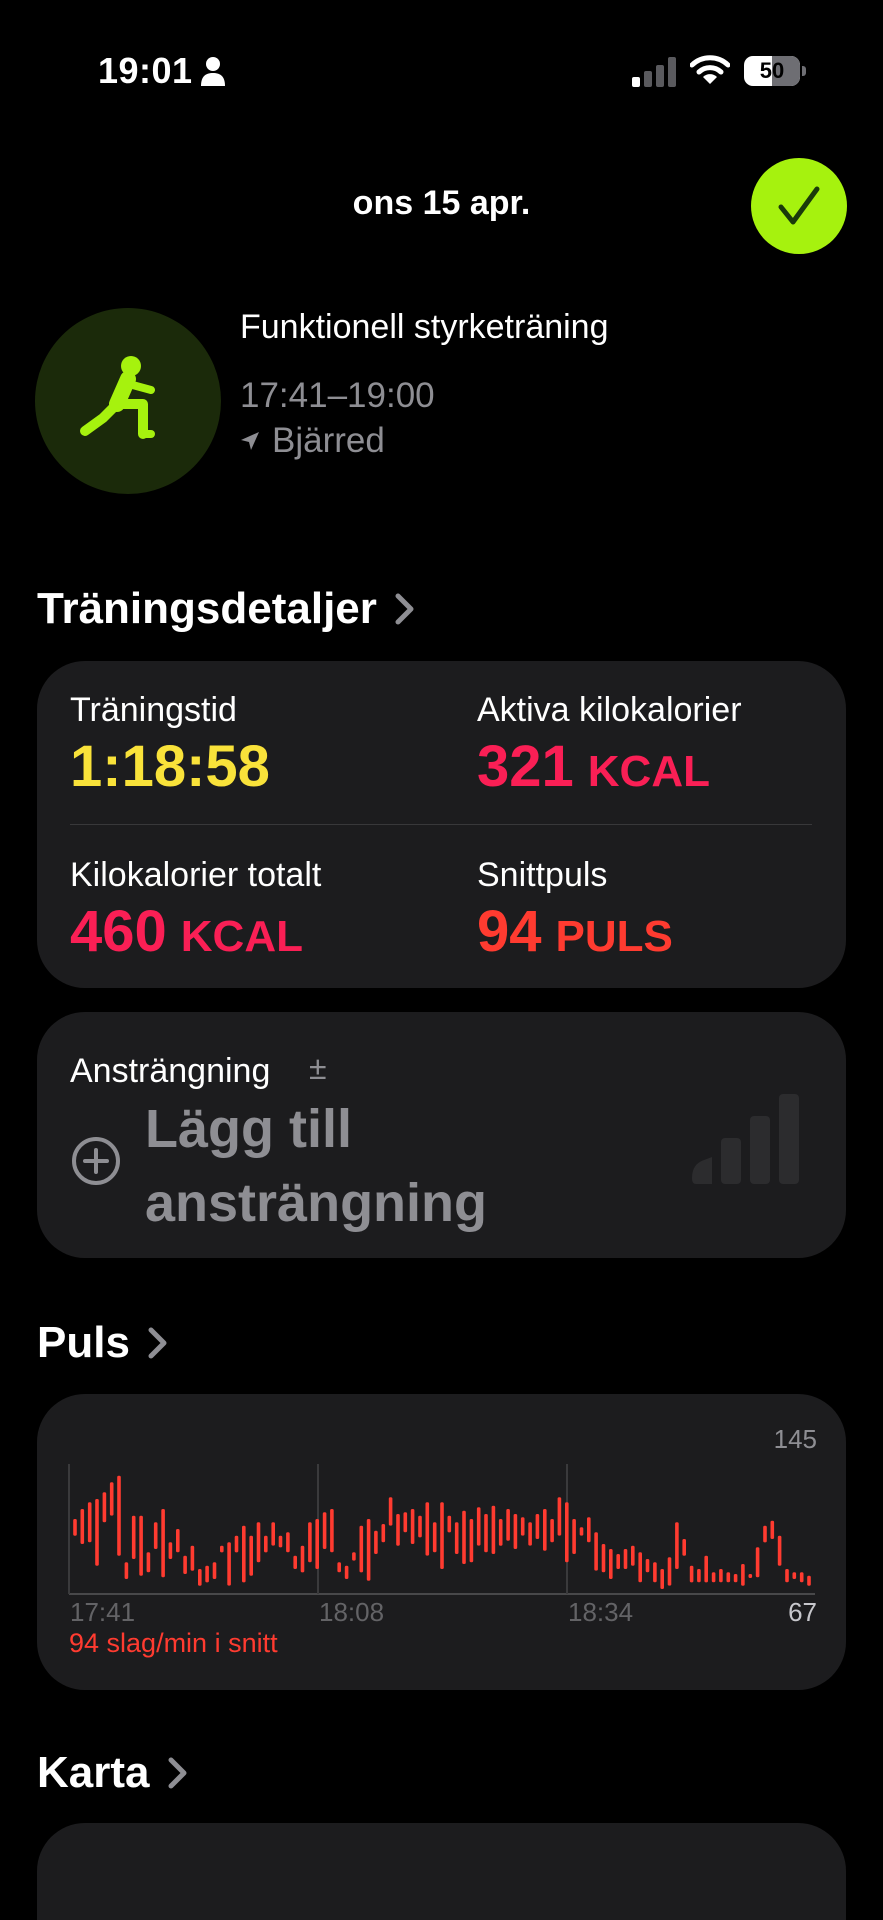 Image resolution: width=883 pixels, height=1920 pixels. What do you see at coordinates (118, 931) in the screenshot?
I see `metric-number: 460` at bounding box center [118, 931].